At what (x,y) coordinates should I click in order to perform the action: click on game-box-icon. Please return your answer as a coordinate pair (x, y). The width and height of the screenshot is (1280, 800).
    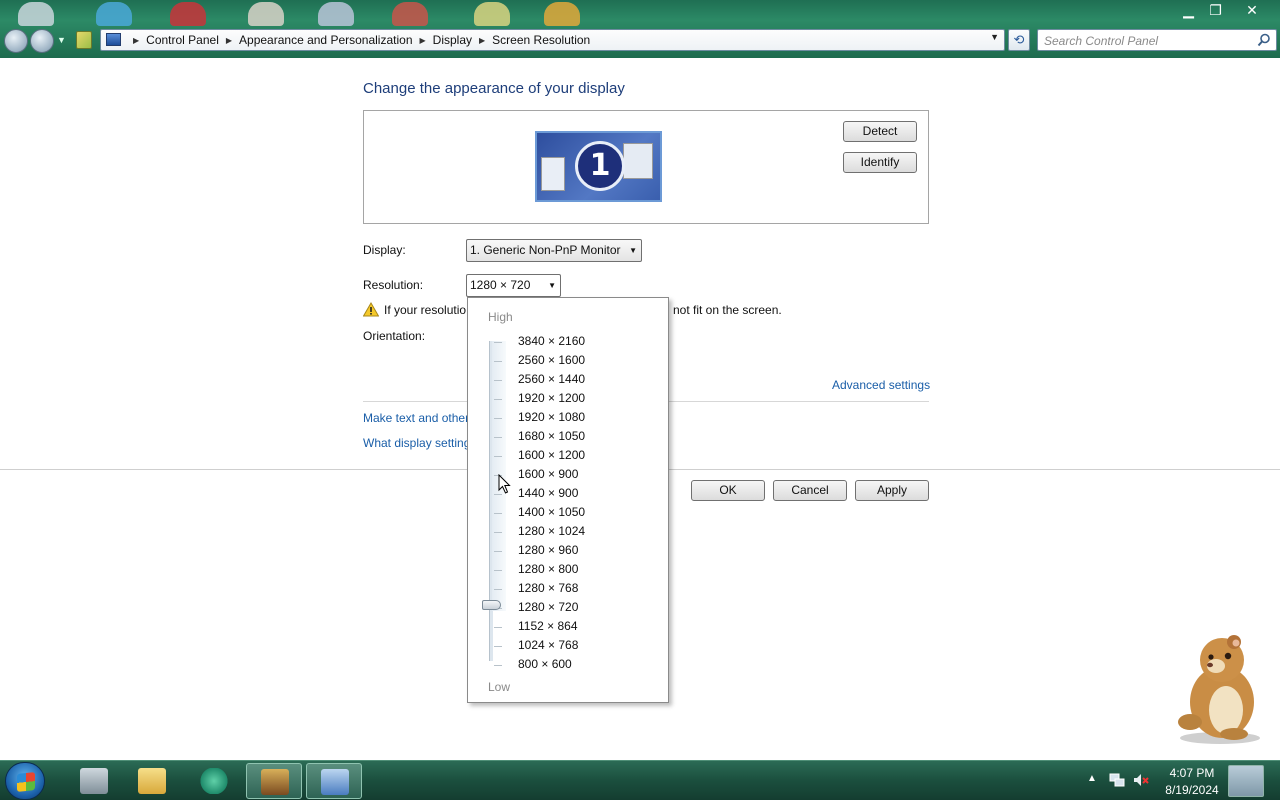
    Looking at the image, I should click on (275, 782).